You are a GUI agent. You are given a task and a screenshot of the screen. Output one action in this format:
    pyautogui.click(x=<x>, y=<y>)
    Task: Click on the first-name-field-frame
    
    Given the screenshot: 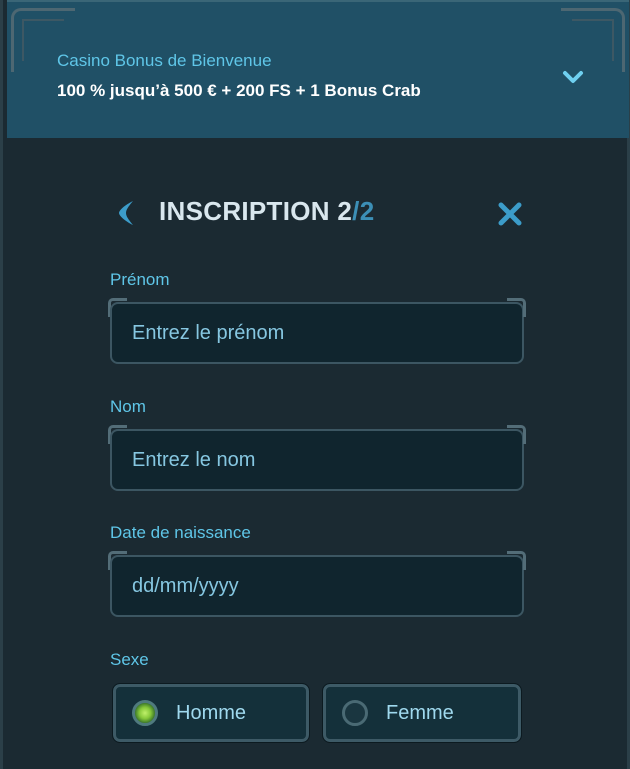 What is the action you would take?
    pyautogui.click(x=317, y=331)
    